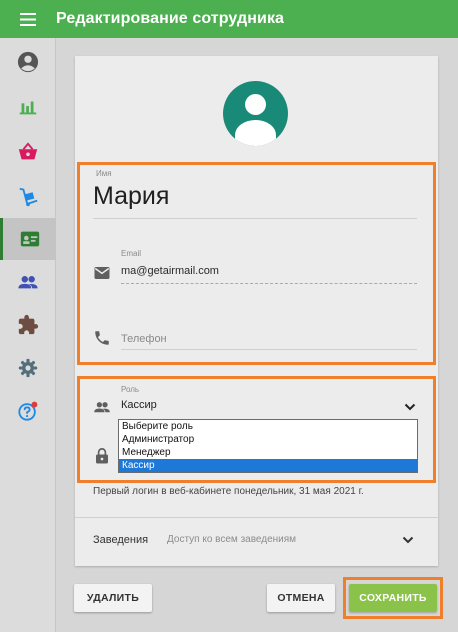  I want to click on sidebar-item-help, so click(28, 411).